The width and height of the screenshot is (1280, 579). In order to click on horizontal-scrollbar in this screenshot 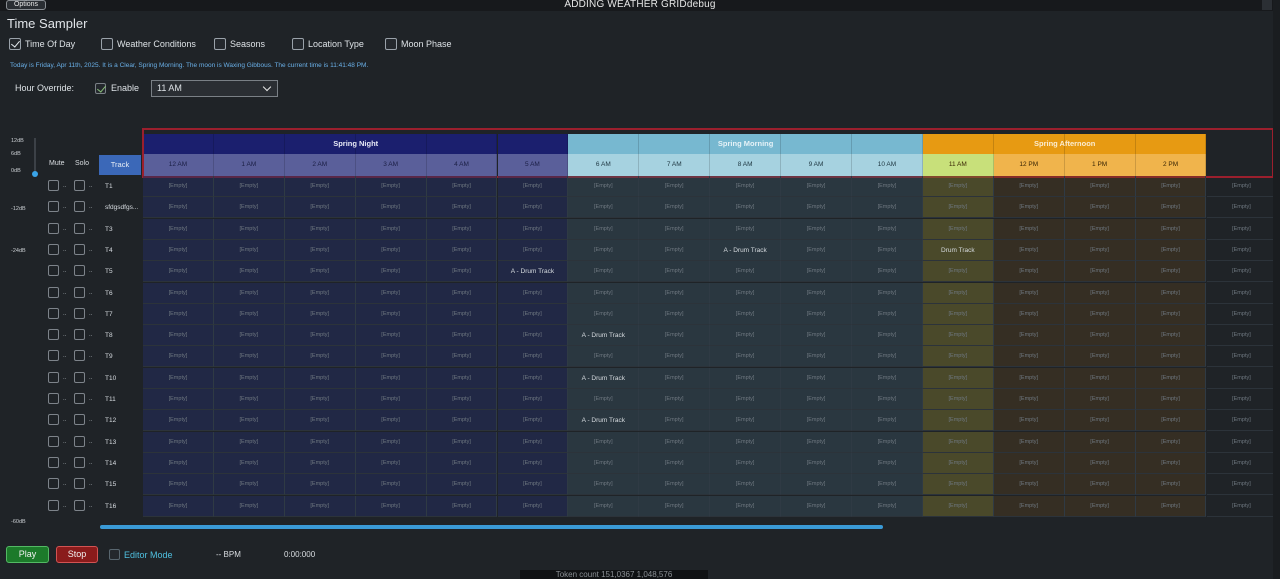, I will do `click(491, 527)`.